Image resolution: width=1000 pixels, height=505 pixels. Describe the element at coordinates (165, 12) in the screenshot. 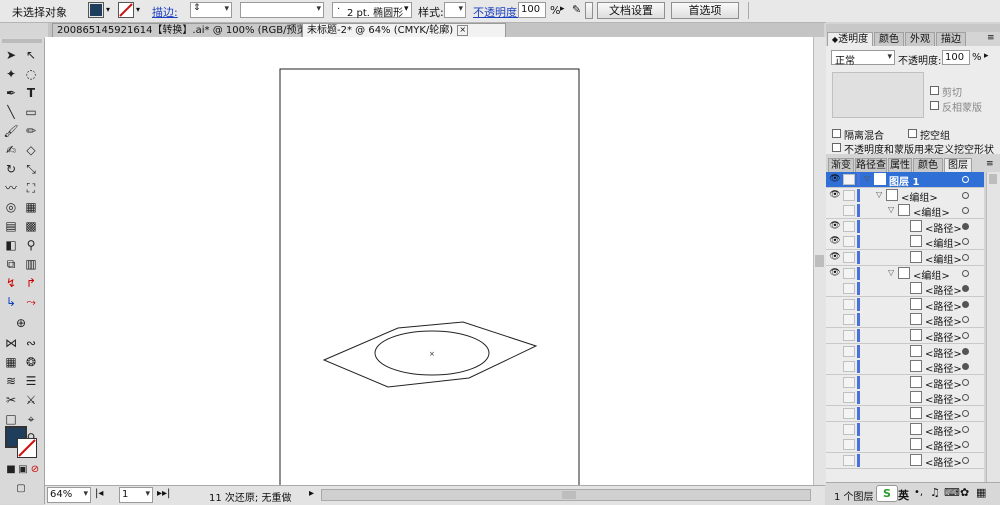

I see `stroke-link: 描边:` at that location.